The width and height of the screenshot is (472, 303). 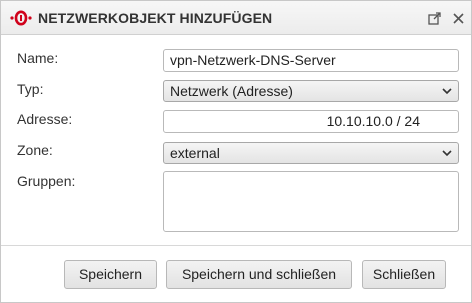 What do you see at coordinates (46, 181) in the screenshot?
I see `gruppen-label: Gruppen:` at bounding box center [46, 181].